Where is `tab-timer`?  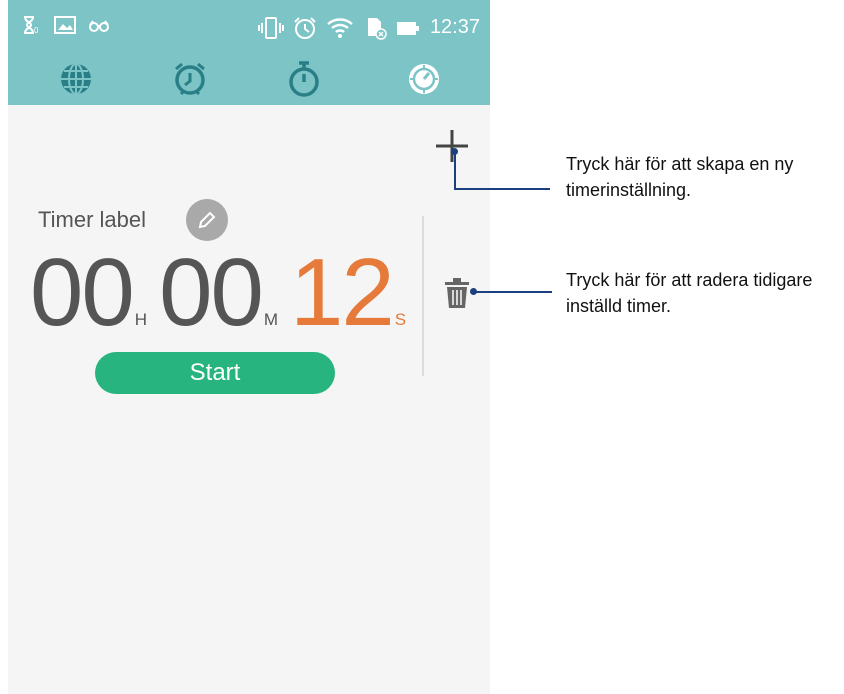
tab-timer is located at coordinates (424, 79).